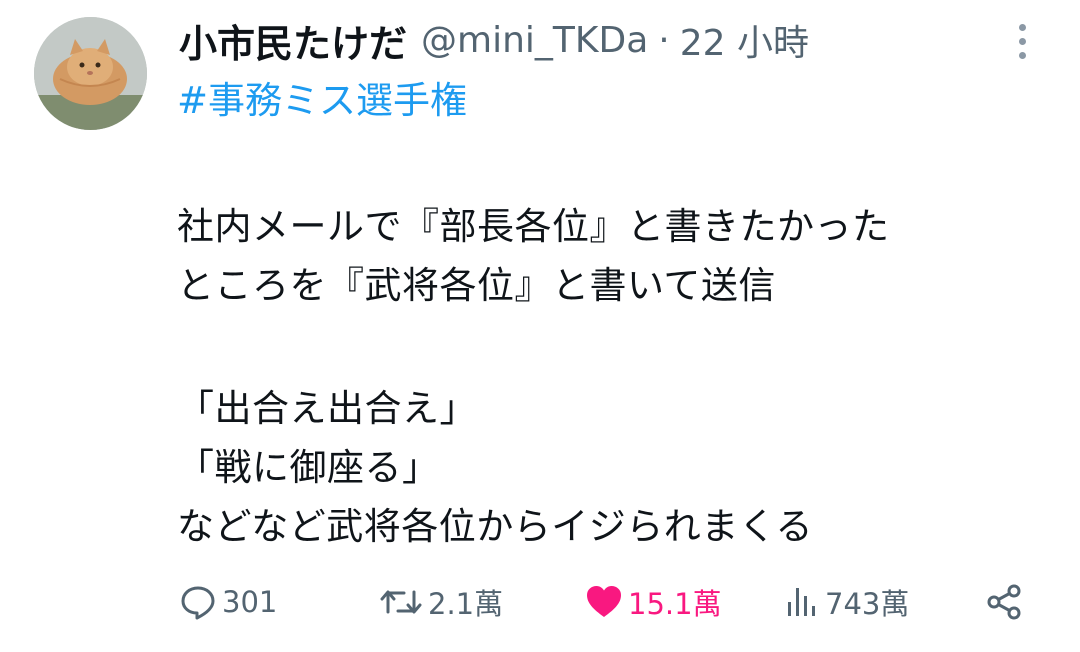 The width and height of the screenshot is (1080, 652). I want to click on reply-button: 301, so click(227, 602).